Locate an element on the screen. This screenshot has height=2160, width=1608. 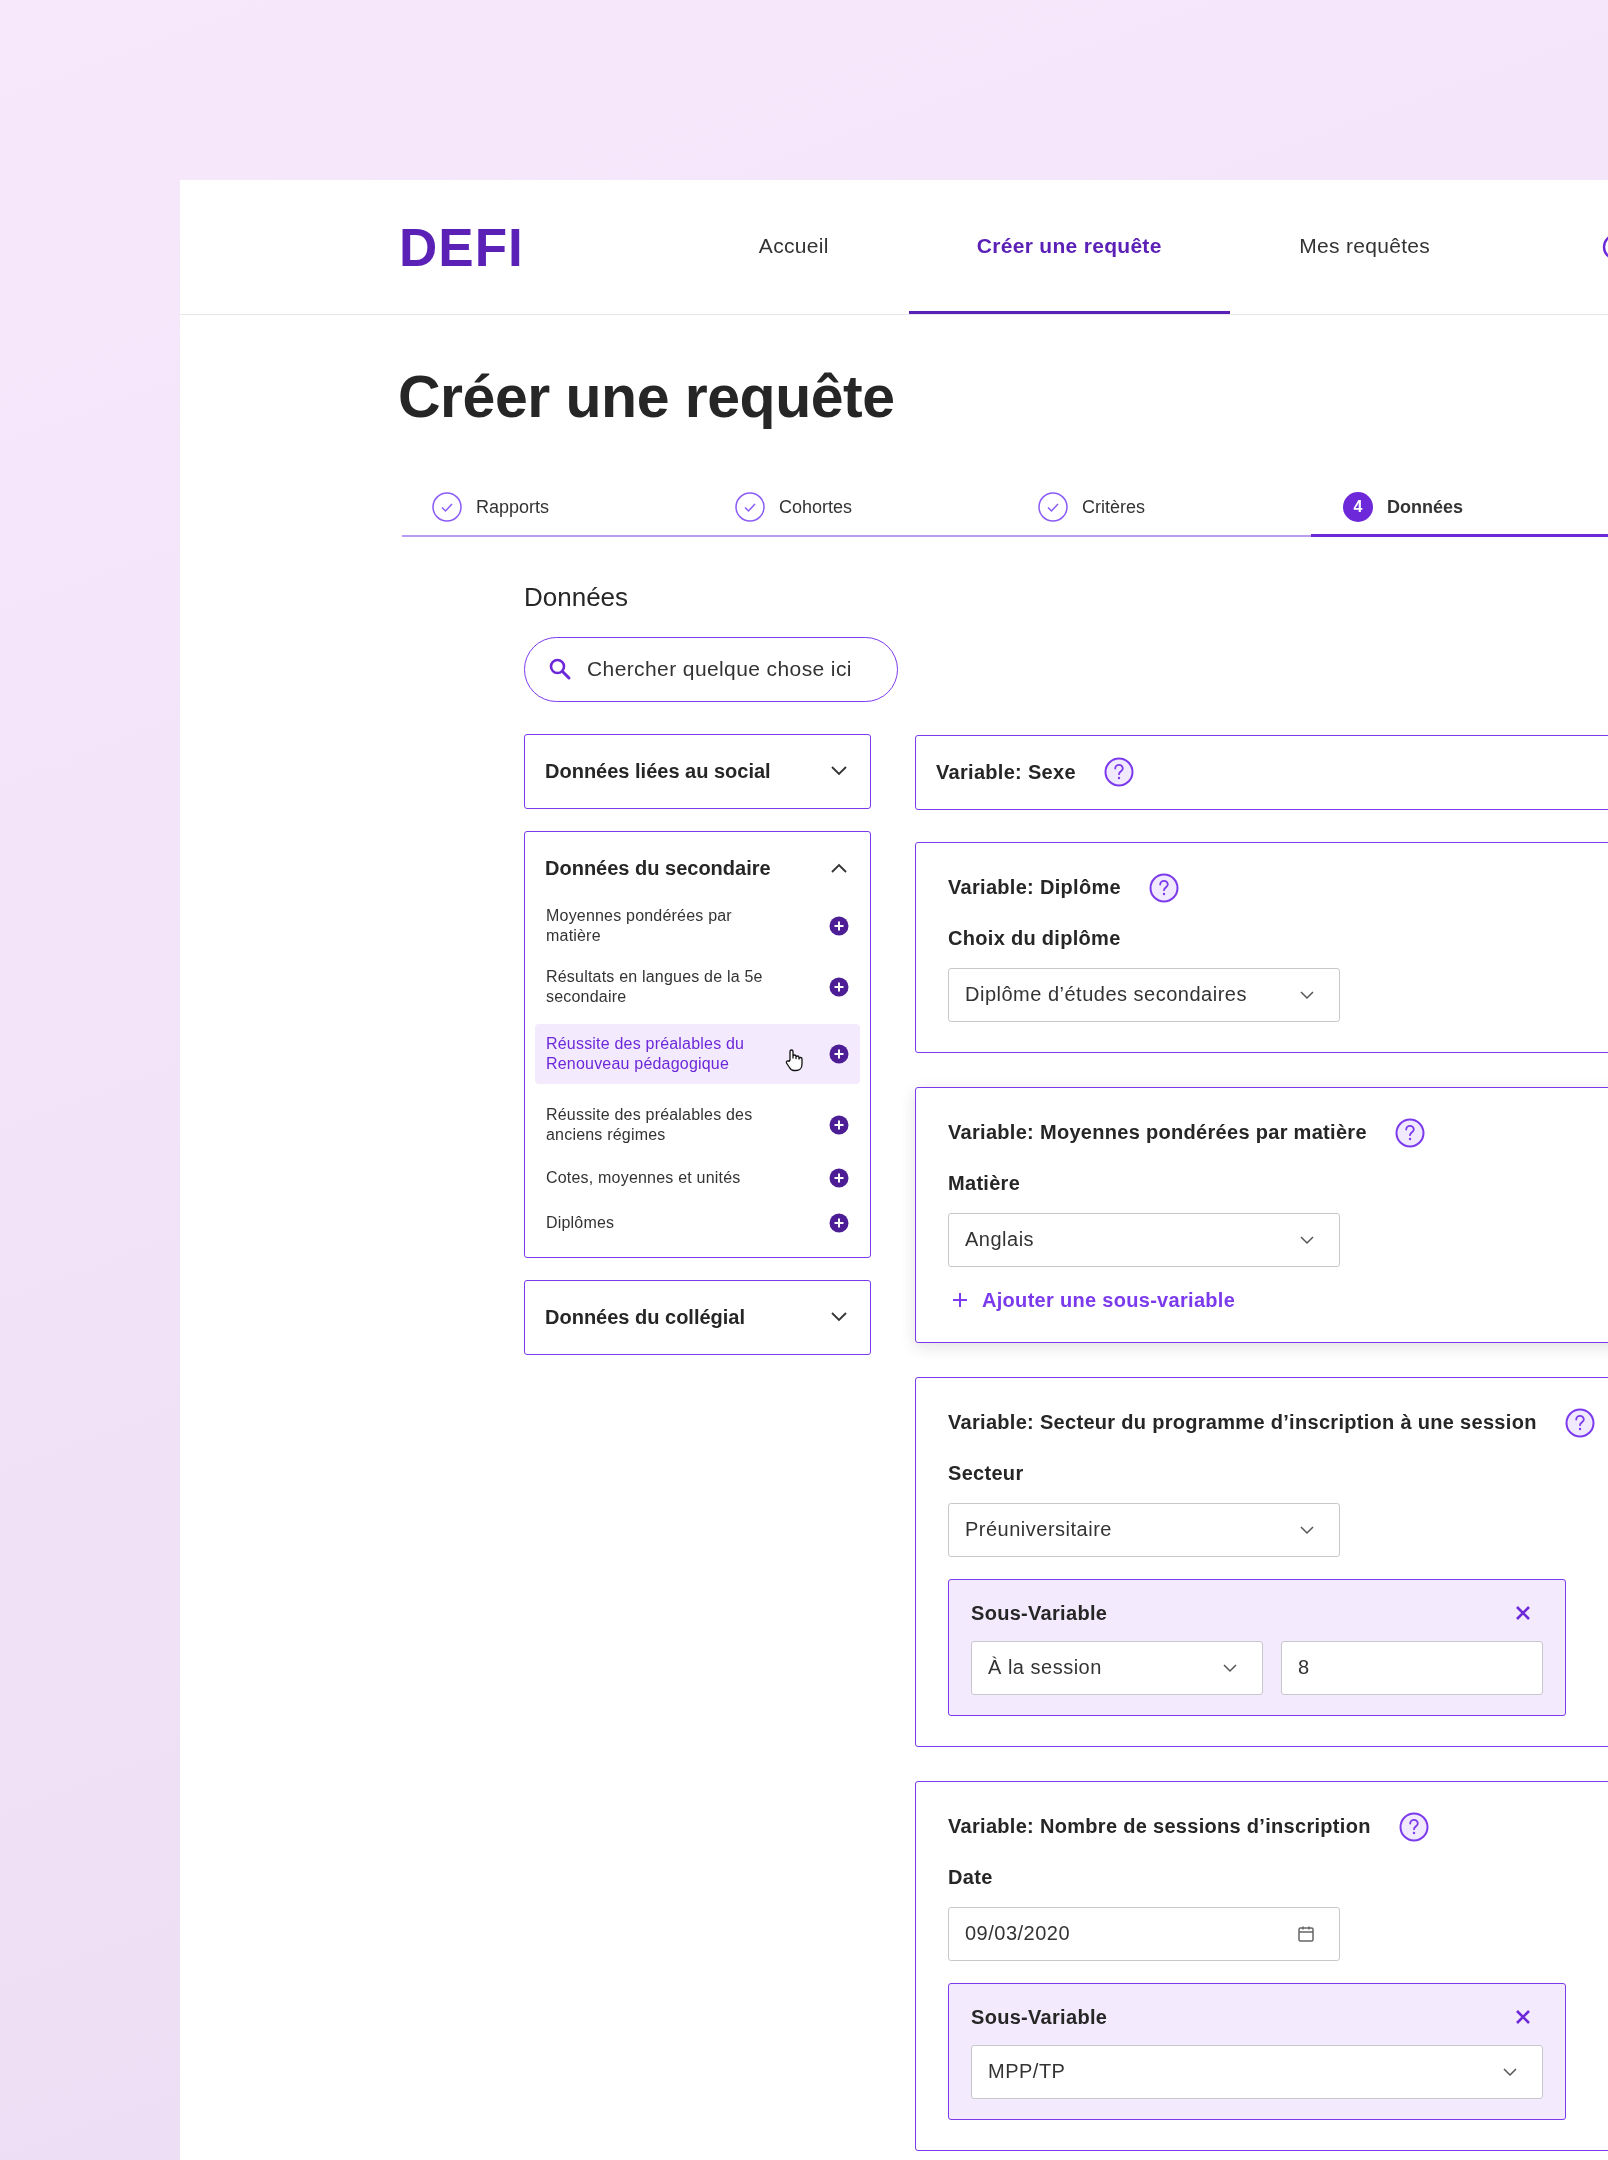
select-field: Anglais is located at coordinates (1144, 1239).